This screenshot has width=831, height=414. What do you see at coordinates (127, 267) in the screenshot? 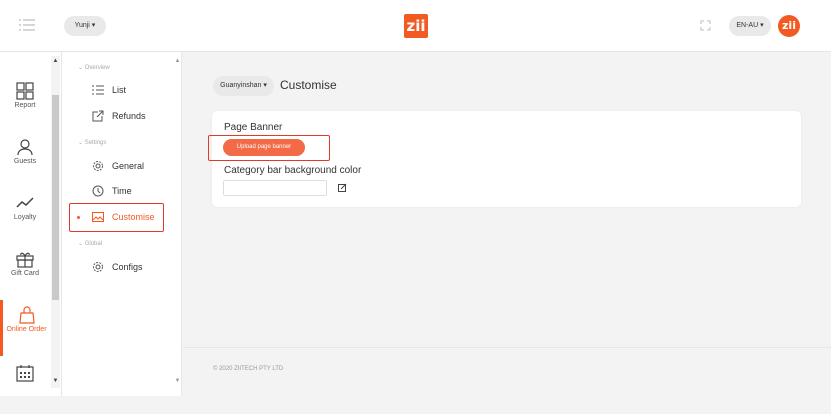
I see `nav-label-configs: Configs` at bounding box center [127, 267].